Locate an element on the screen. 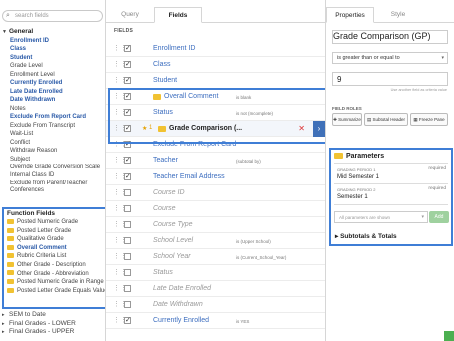 The height and width of the screenshot is (341, 454). tab-query: Query is located at coordinates (130, 15).